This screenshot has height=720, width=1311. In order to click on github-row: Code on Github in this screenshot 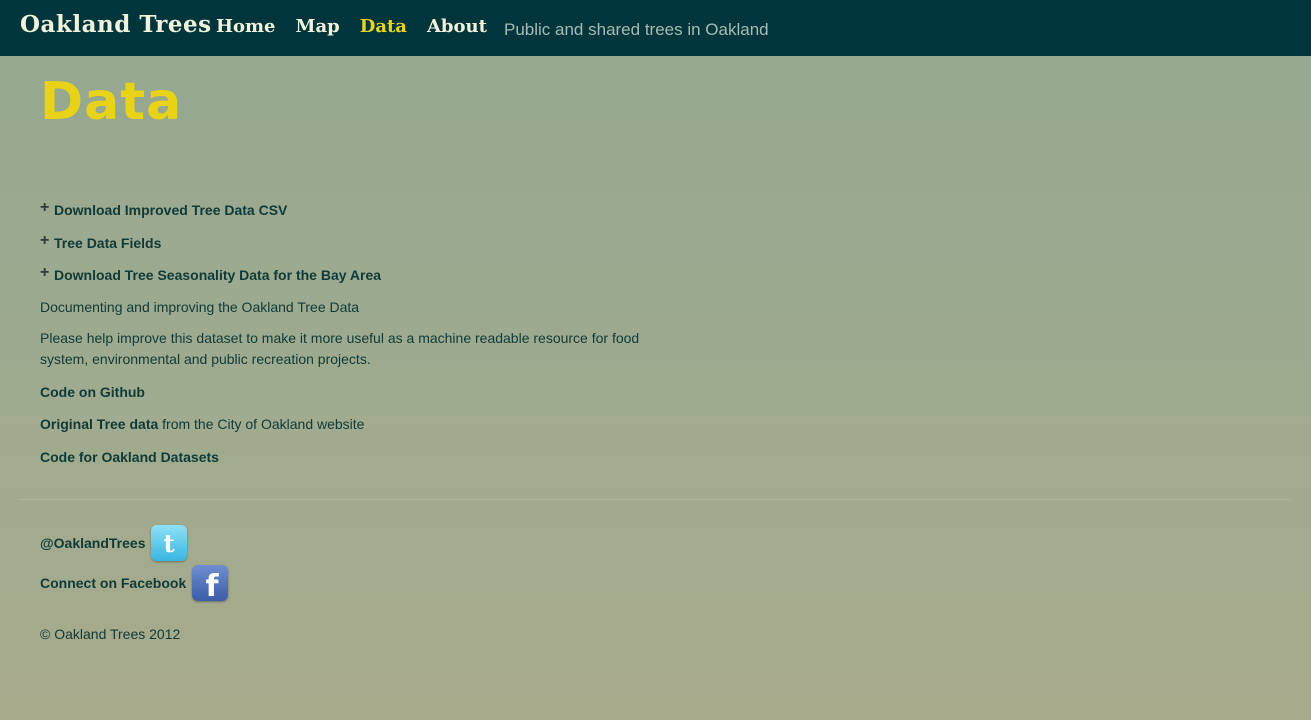, I will do `click(360, 392)`.